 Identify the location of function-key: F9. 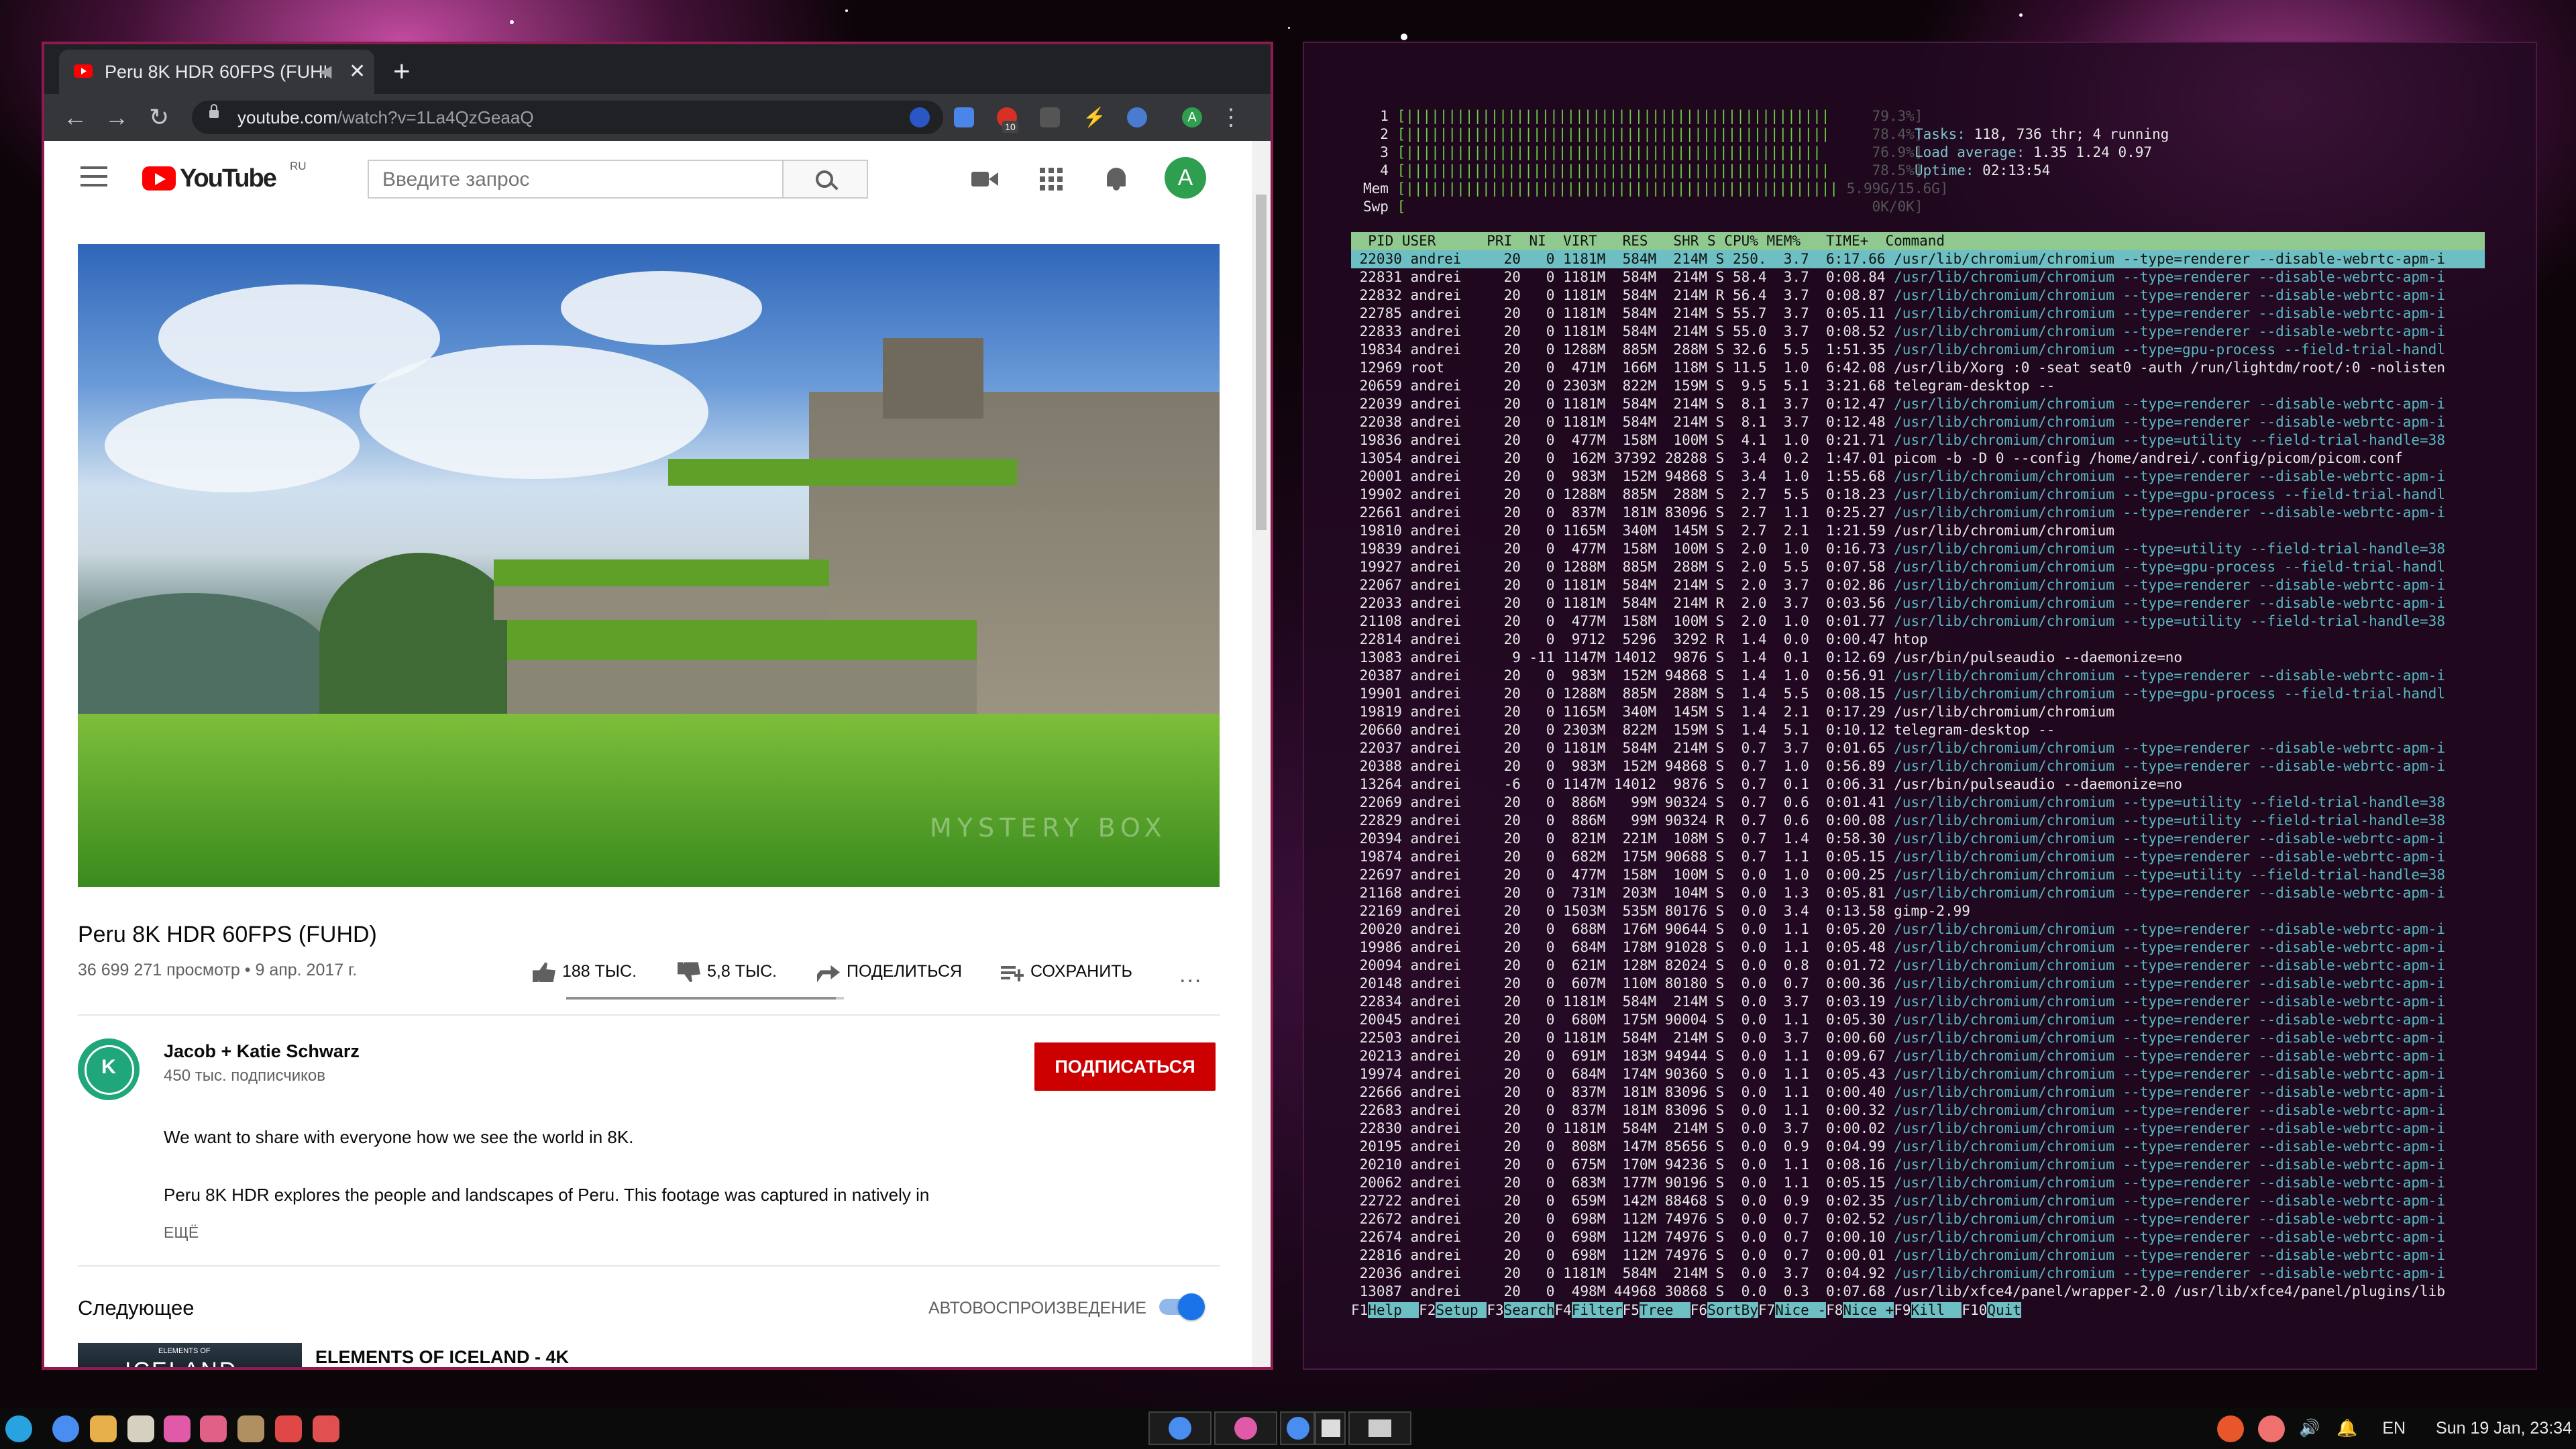
(1902, 1310).